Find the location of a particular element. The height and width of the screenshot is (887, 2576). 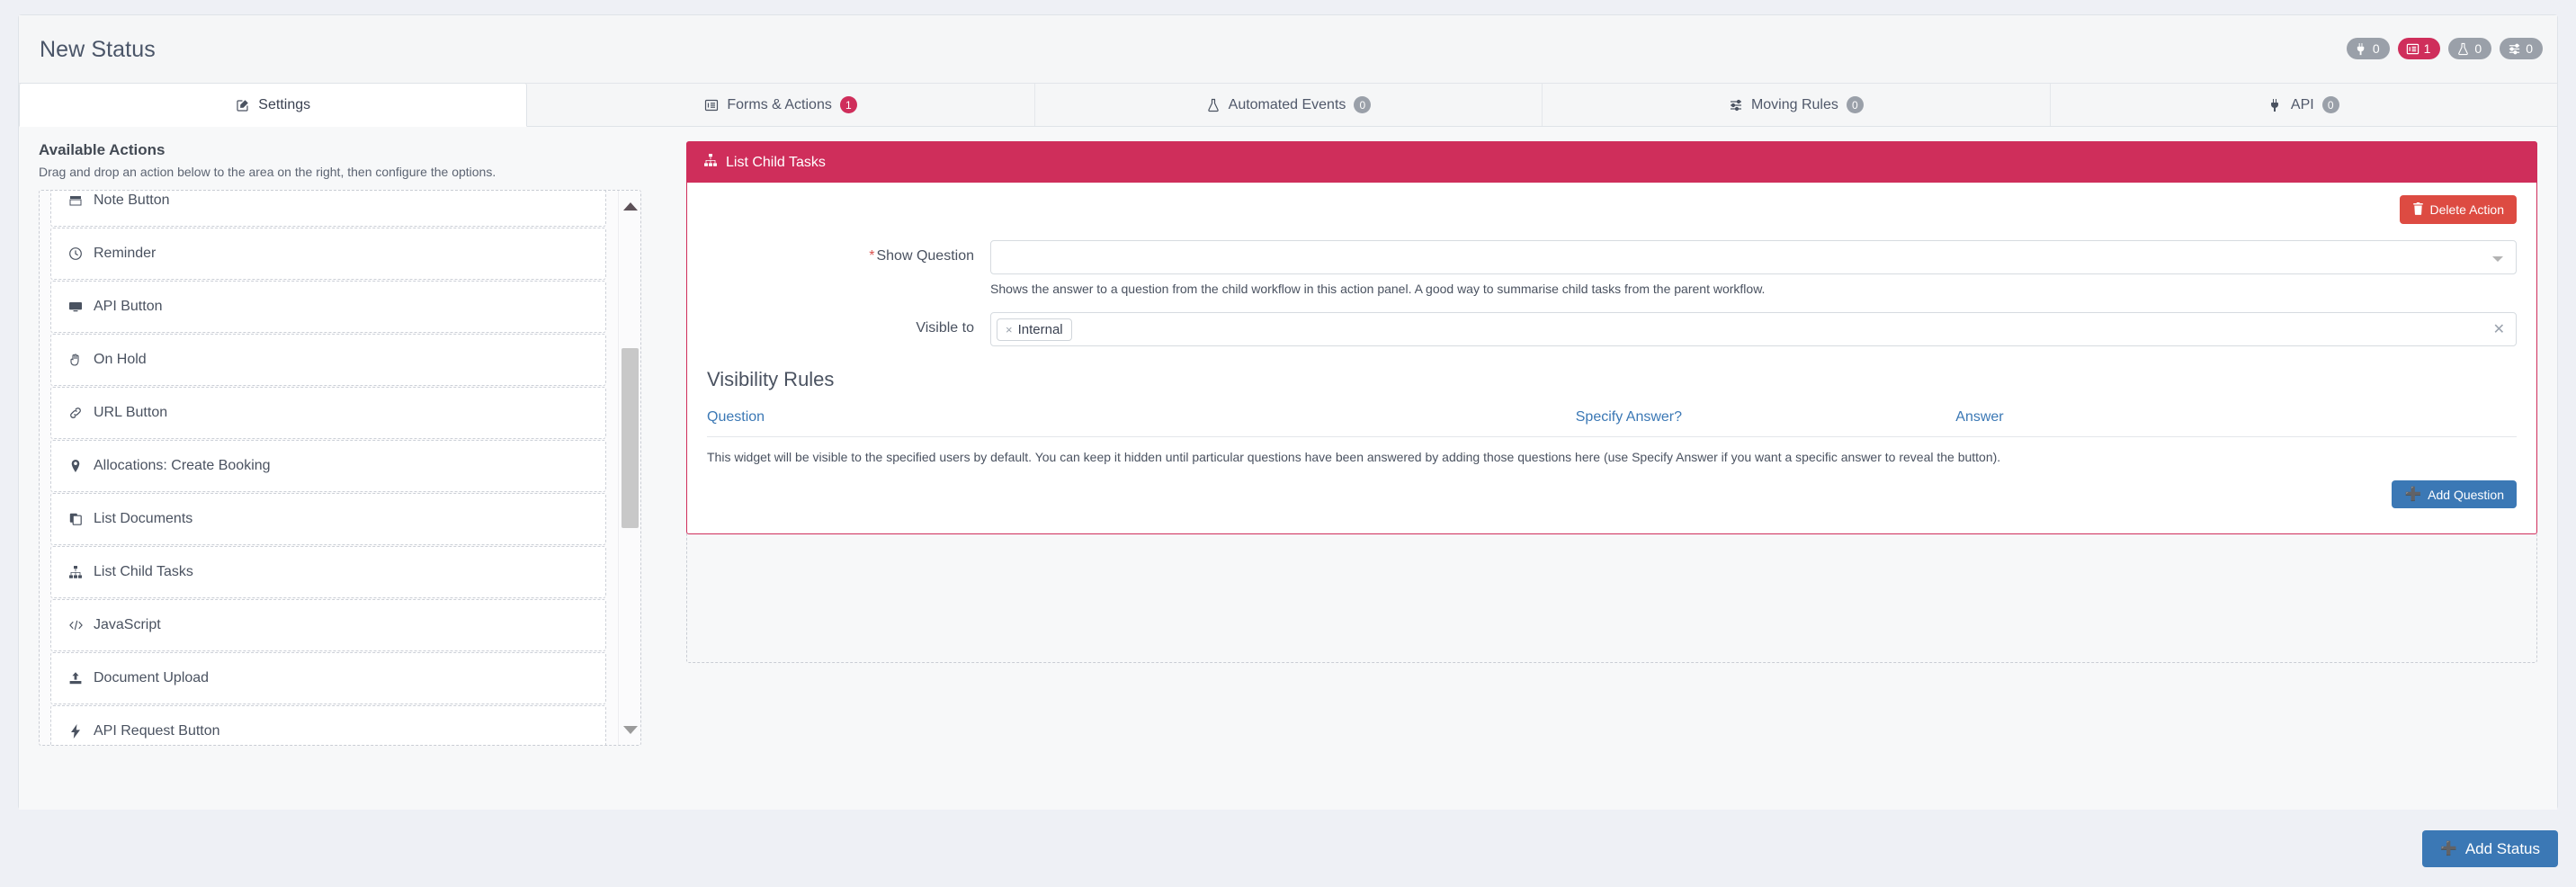

header-badge-plug: 0 is located at coordinates (2368, 48).